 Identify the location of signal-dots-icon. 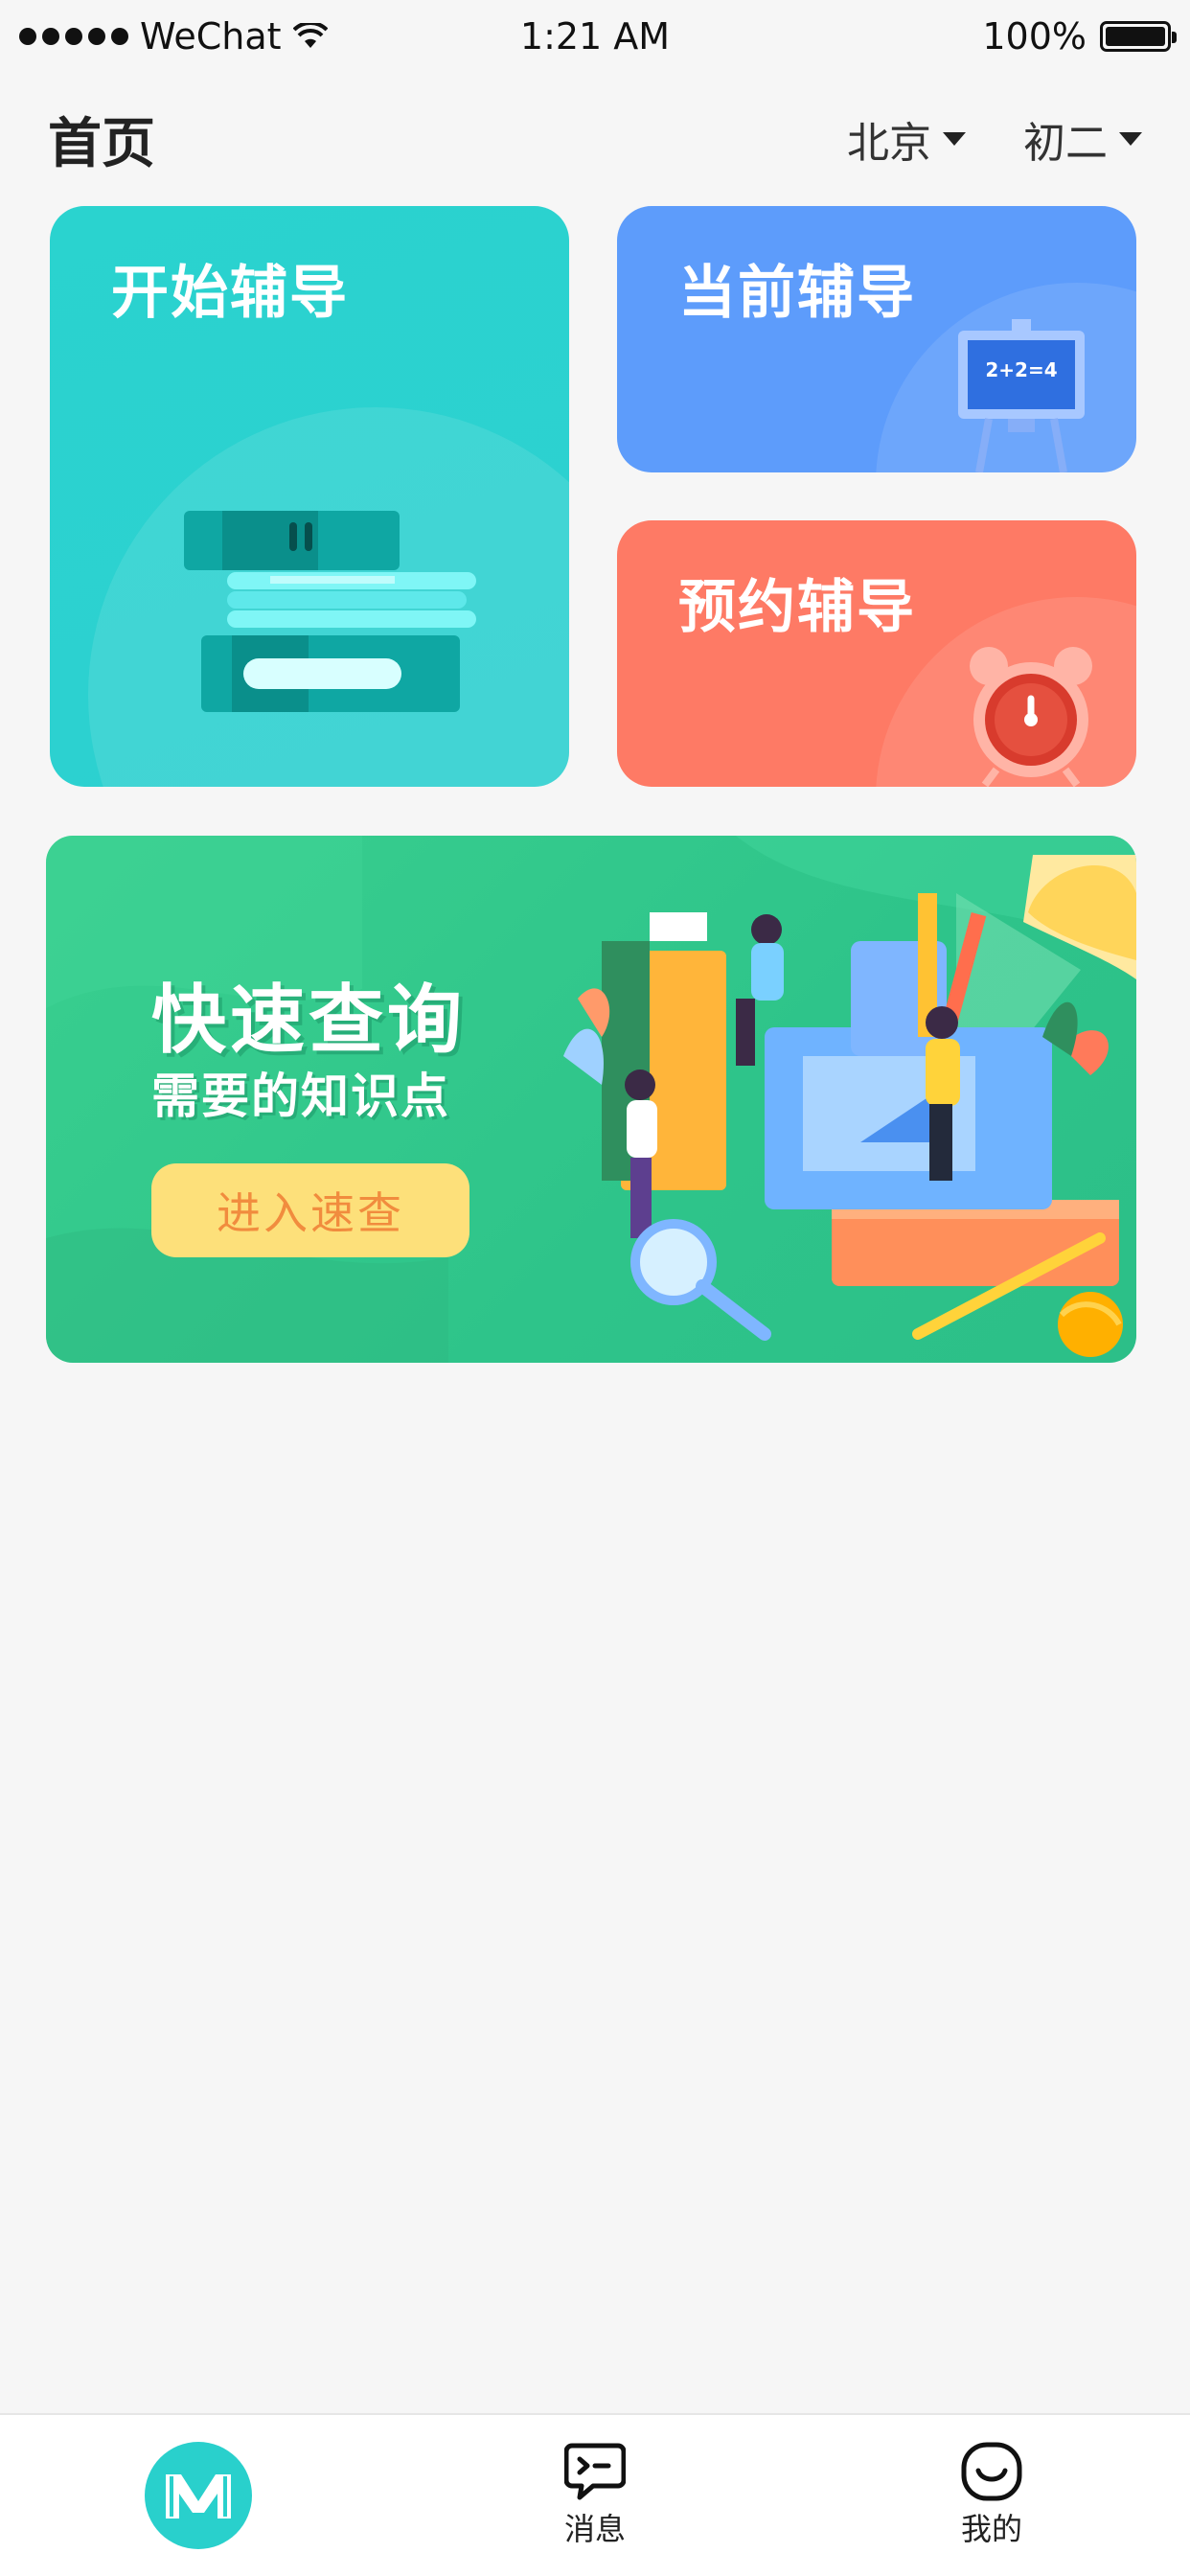
(74, 36).